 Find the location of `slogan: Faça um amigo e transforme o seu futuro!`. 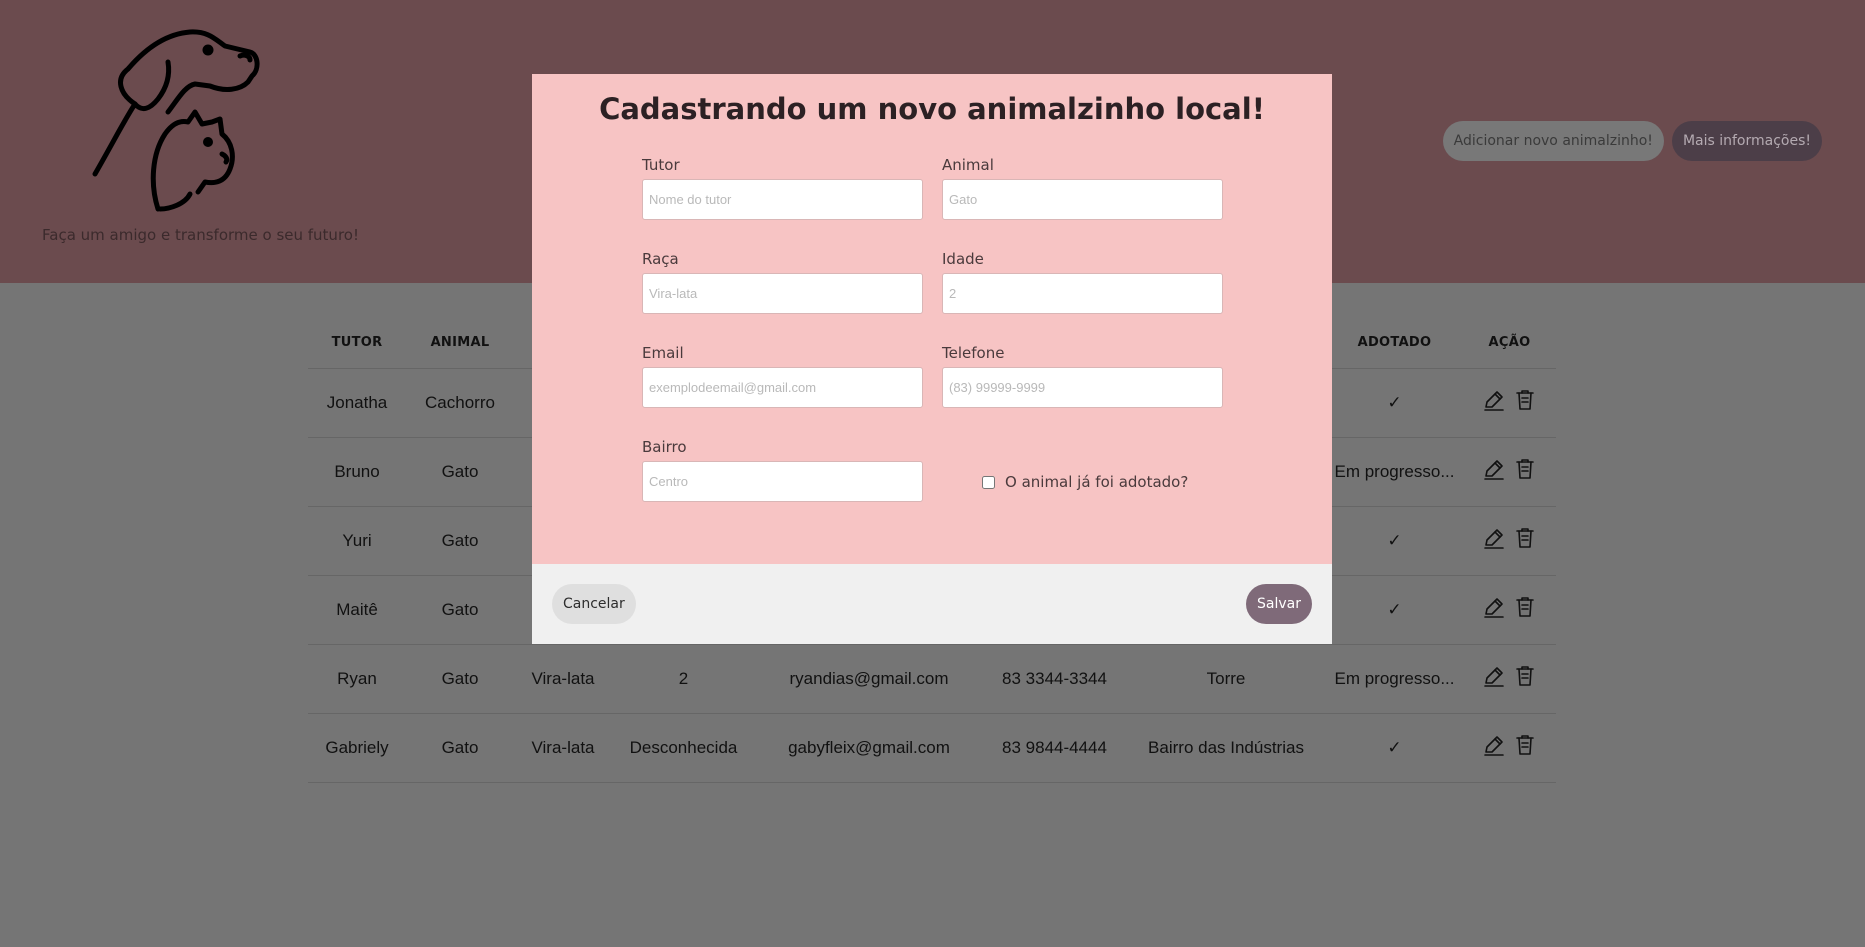

slogan: Faça um amigo e transforme o seu futuro! is located at coordinates (200, 235).